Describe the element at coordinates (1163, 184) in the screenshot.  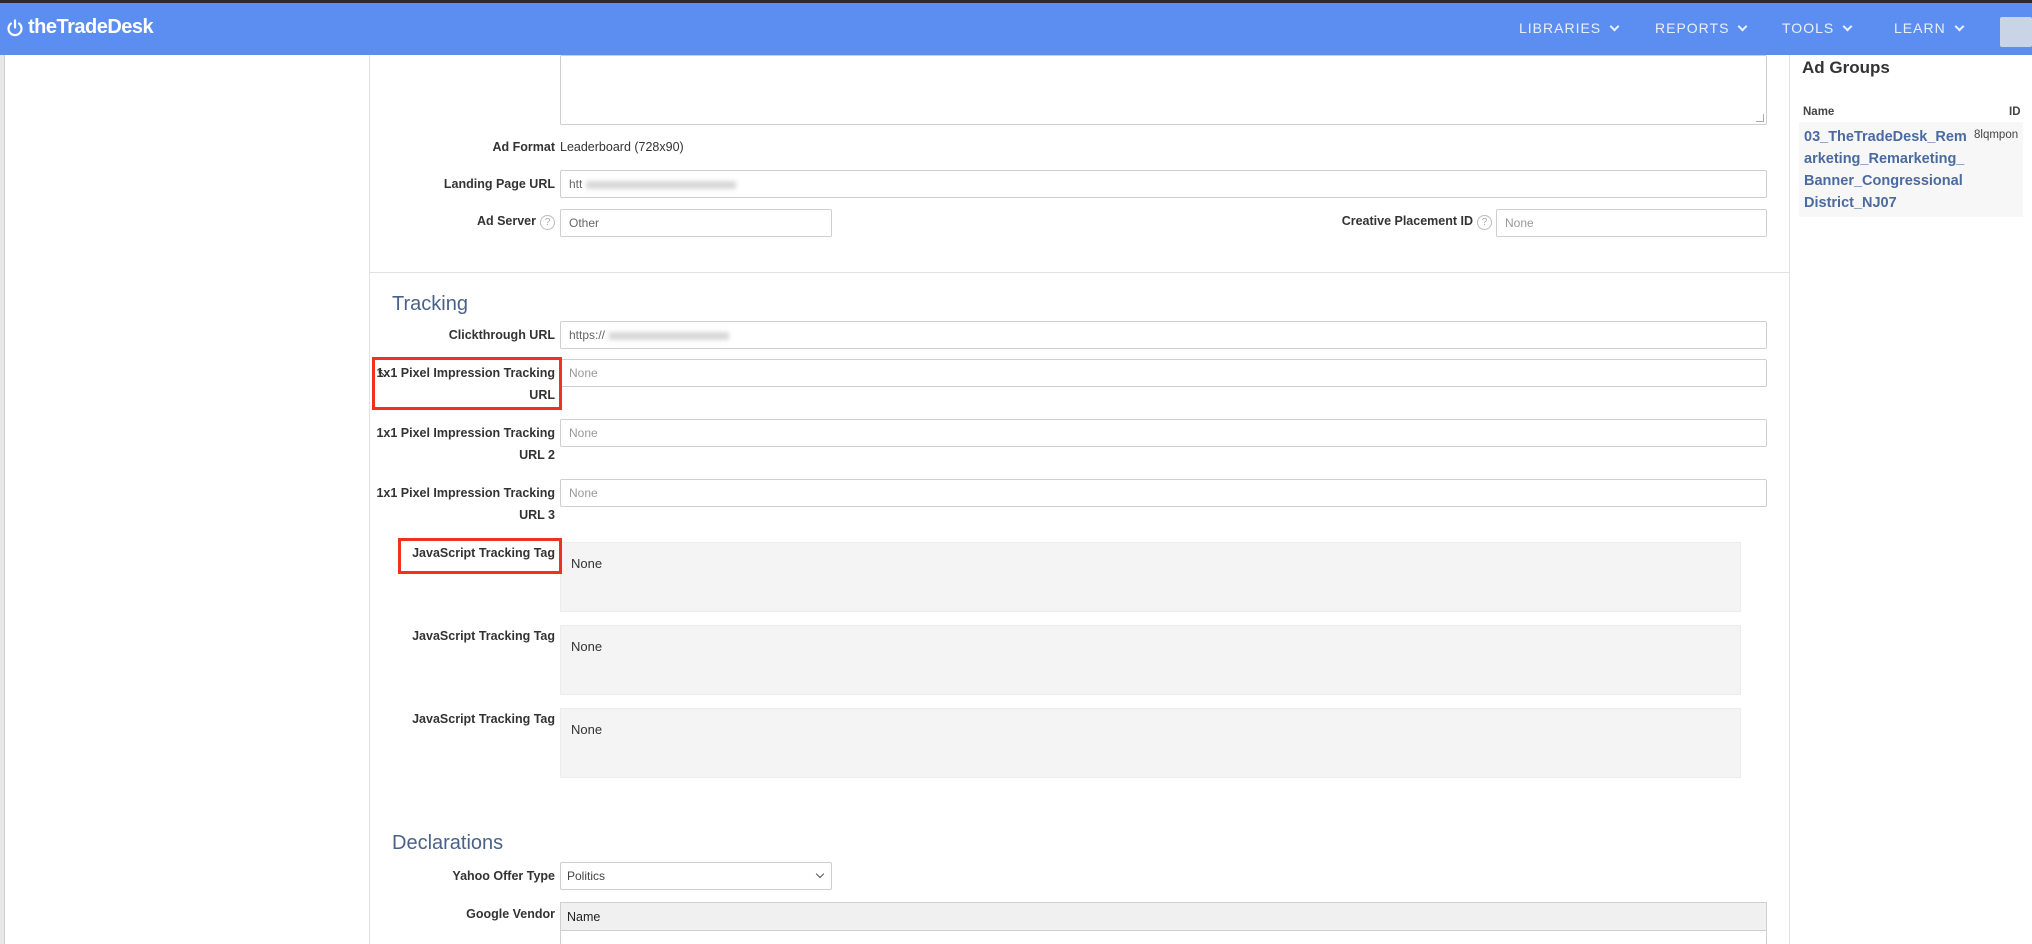
I see `landing-page-url-input: htt` at that location.